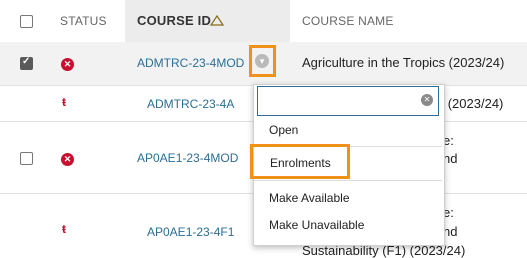 The height and width of the screenshot is (258, 527). Describe the element at coordinates (309, 198) in the screenshot. I see `menu-item-make-available: Make Available` at that location.